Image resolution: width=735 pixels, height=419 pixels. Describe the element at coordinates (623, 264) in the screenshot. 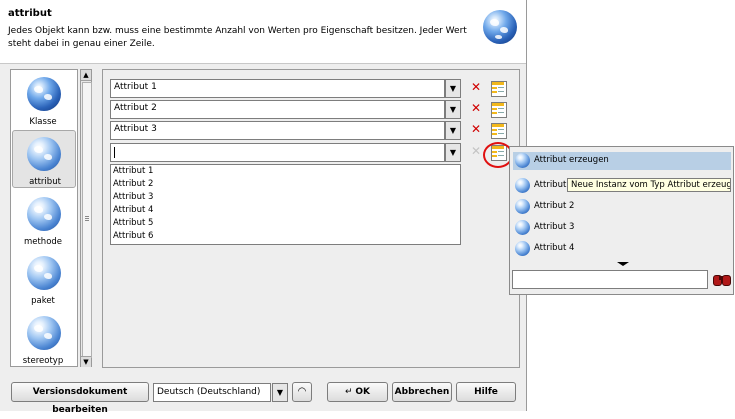

I see `more-items-arrow-icon` at that location.